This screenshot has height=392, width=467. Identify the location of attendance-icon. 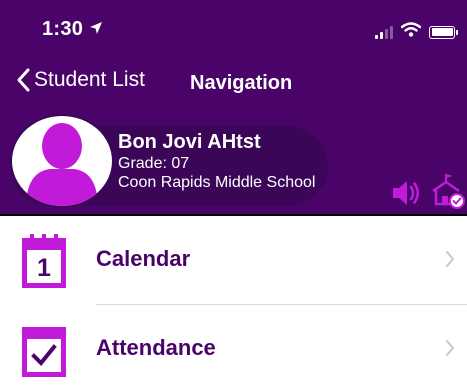
(44, 351).